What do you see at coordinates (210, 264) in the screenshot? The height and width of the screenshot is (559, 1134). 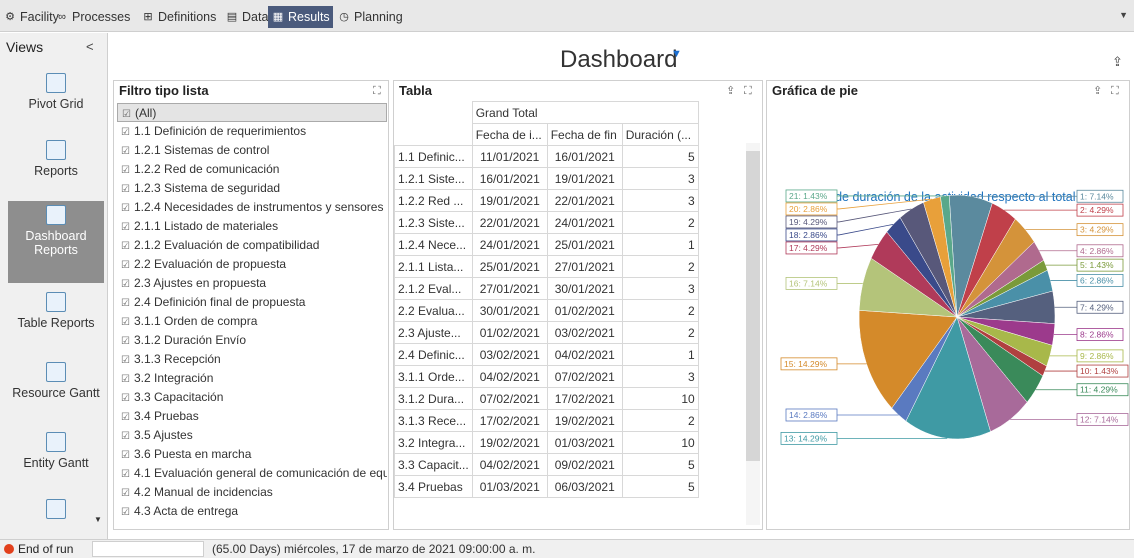 I see `filter-item-label: 2.2 Evaluación de propuesta` at bounding box center [210, 264].